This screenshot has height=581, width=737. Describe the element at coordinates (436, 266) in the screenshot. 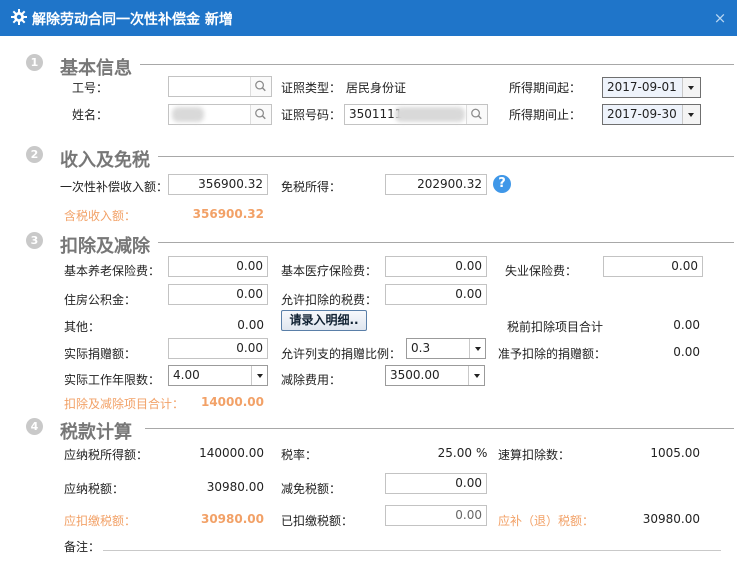

I see `medical-input: 0.00` at that location.